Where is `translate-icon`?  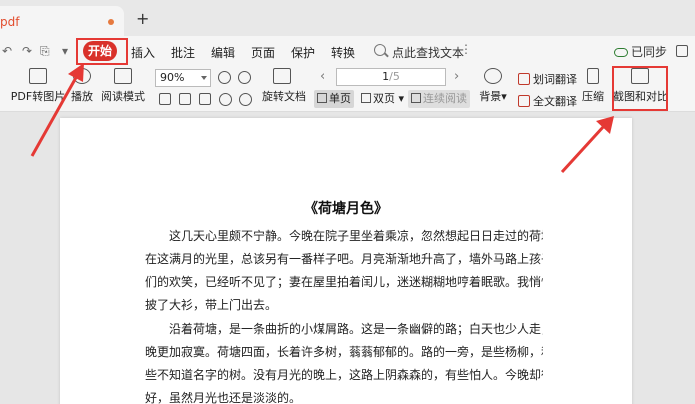
translate-icon is located at coordinates (524, 79).